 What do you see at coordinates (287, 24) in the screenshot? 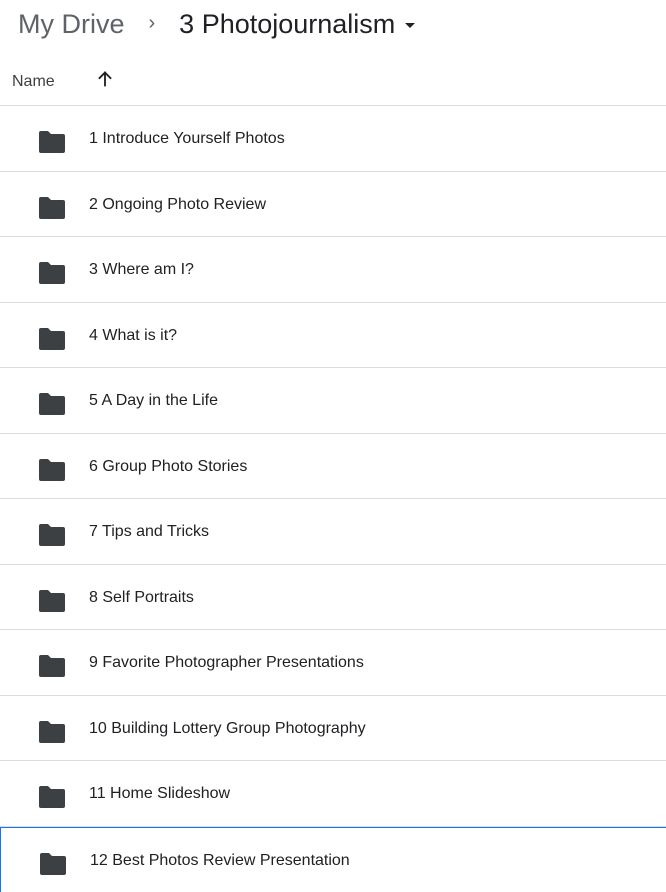
I see `current-folder-label: 3 Photojournalism` at bounding box center [287, 24].